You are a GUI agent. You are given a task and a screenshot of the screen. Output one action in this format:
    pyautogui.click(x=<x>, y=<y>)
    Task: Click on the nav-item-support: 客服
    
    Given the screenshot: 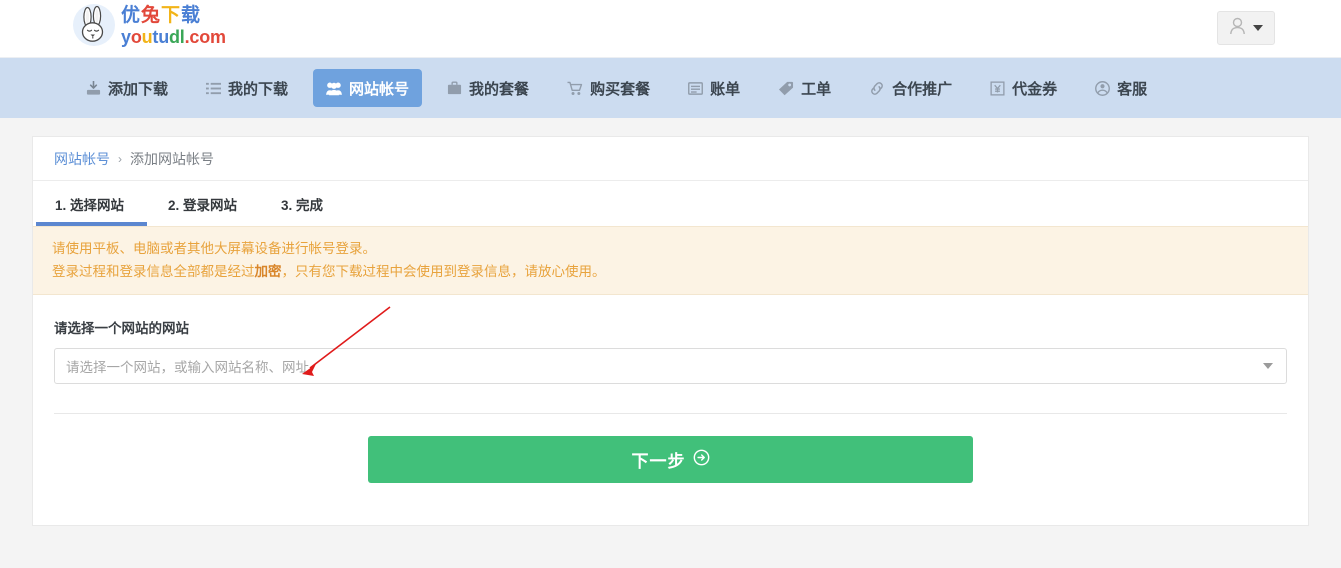 What is the action you would take?
    pyautogui.click(x=1121, y=88)
    